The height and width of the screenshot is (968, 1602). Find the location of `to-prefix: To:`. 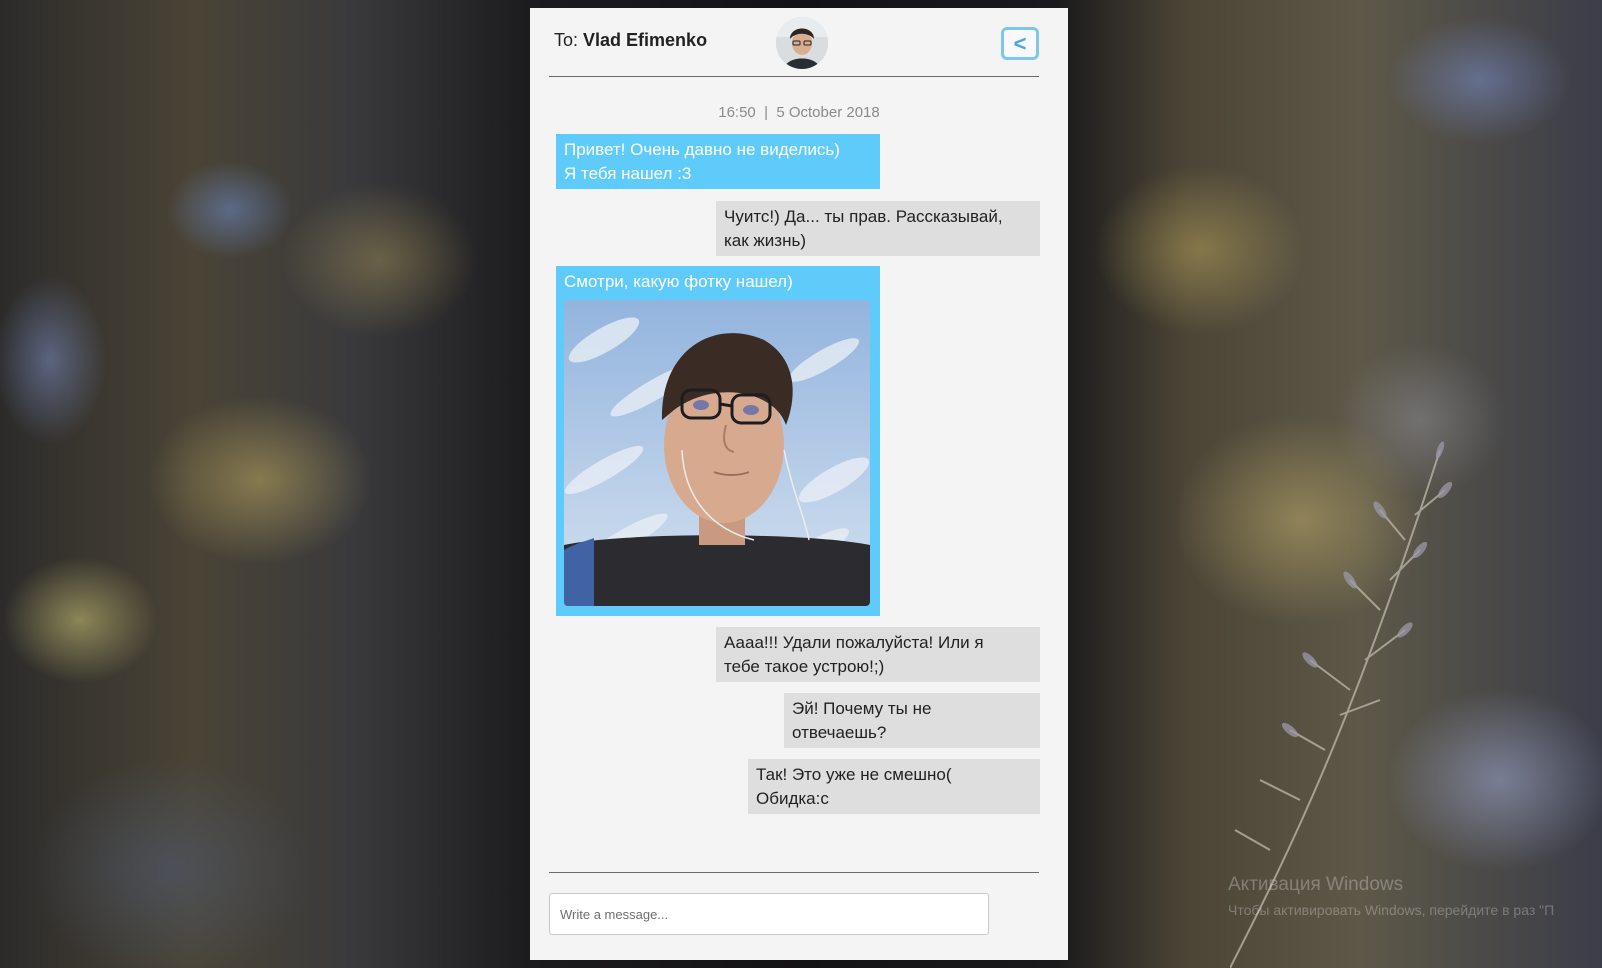

to-prefix: To: is located at coordinates (566, 40).